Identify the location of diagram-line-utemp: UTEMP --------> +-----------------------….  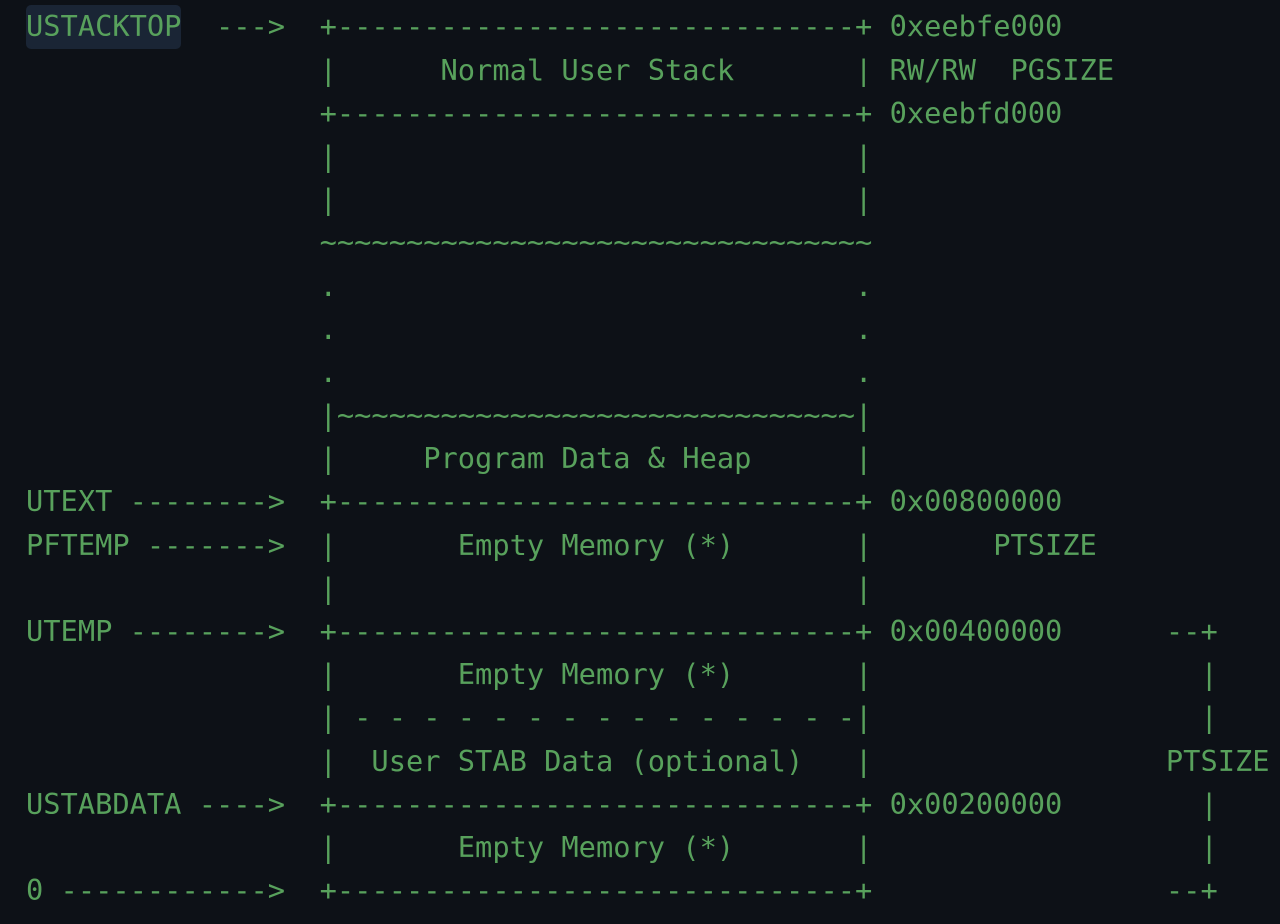
(622, 631).